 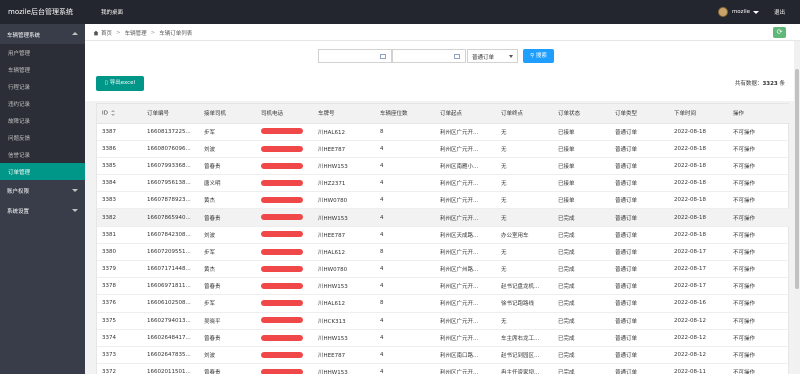 I want to click on table-cell: 3374, so click(x=119, y=338).